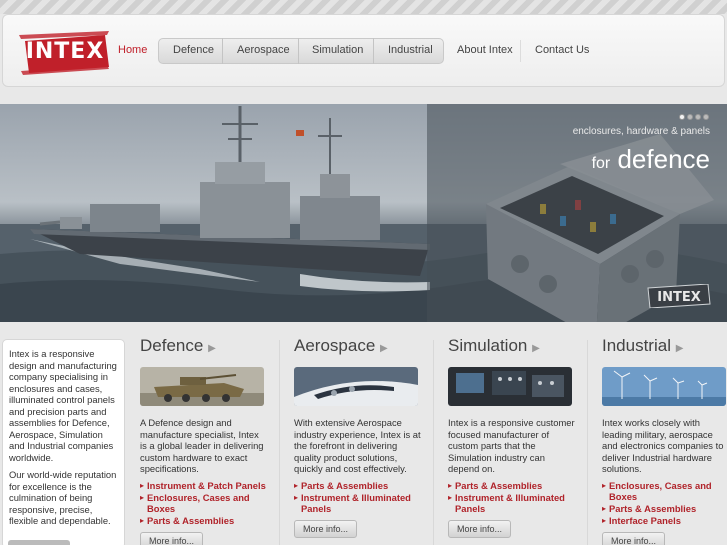  What do you see at coordinates (664, 520) in the screenshot?
I see `link-interface-panels: Interface Panels` at bounding box center [664, 520].